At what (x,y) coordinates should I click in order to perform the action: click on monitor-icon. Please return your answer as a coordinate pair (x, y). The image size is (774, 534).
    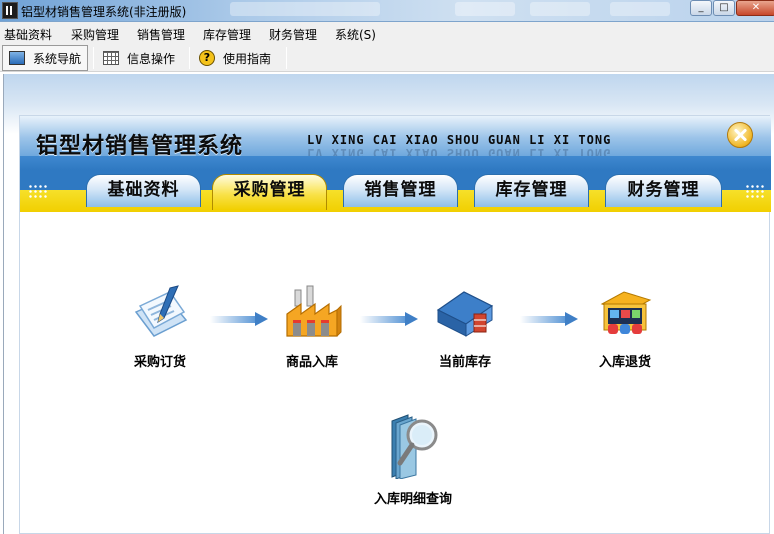
    Looking at the image, I should click on (17, 58).